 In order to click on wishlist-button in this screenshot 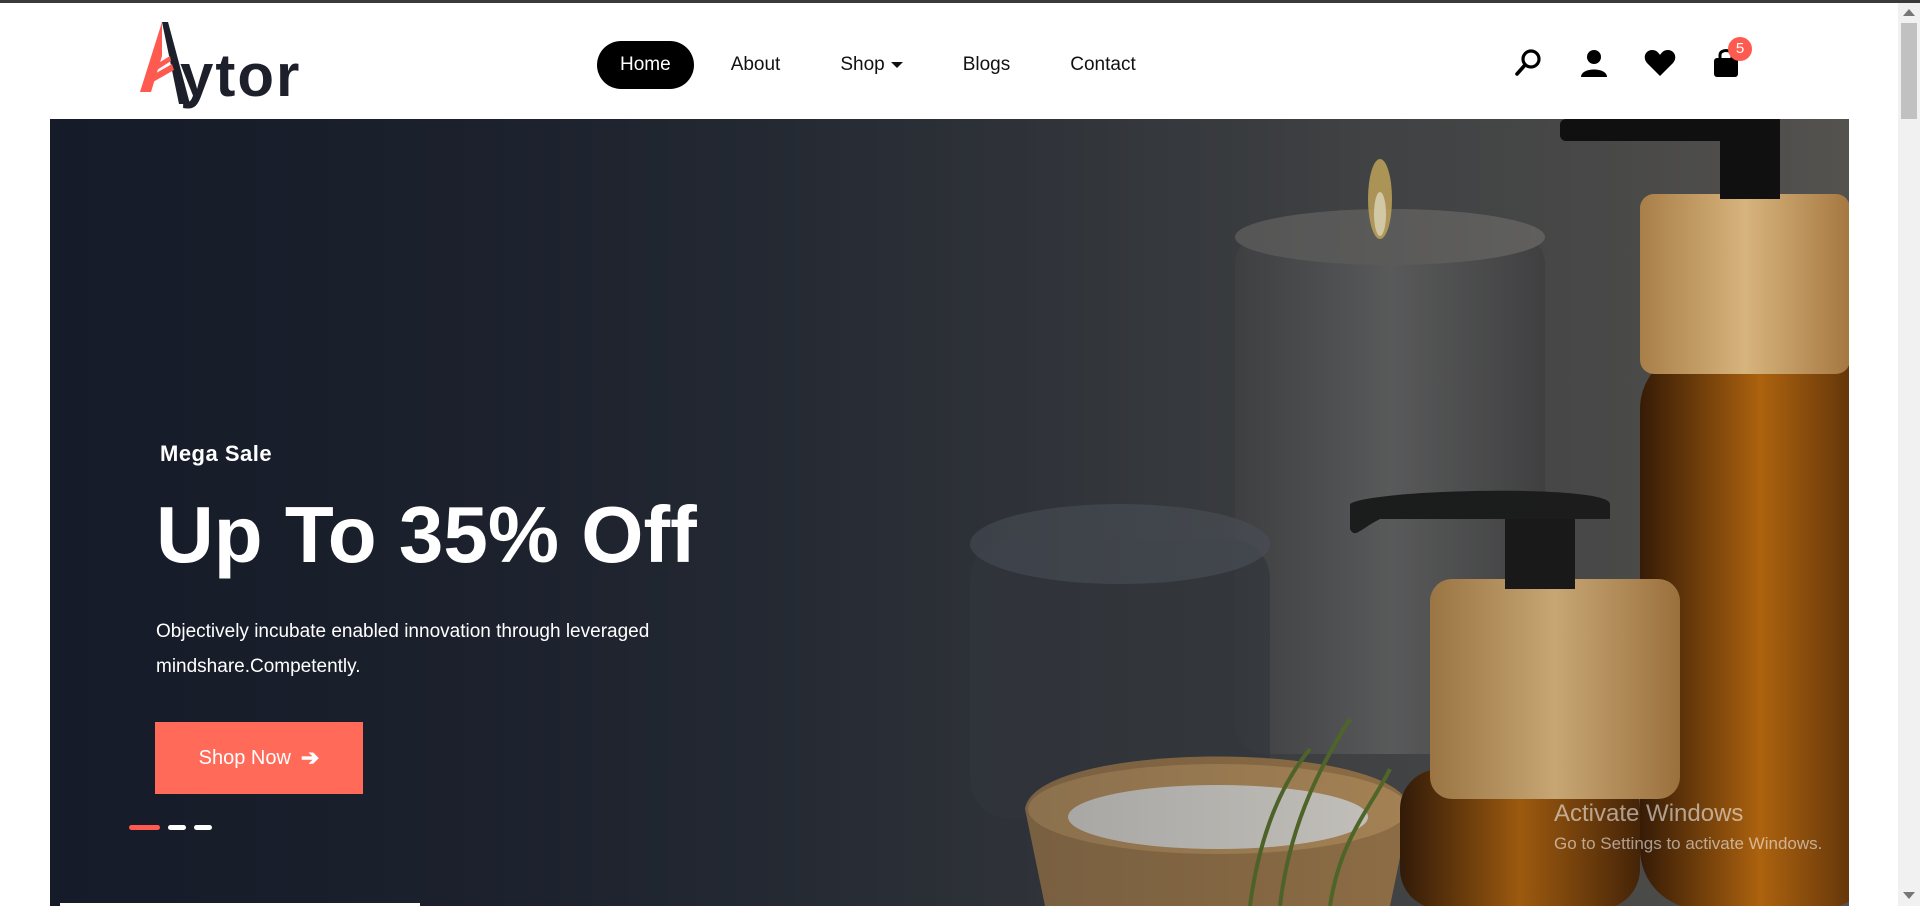, I will do `click(1660, 63)`.